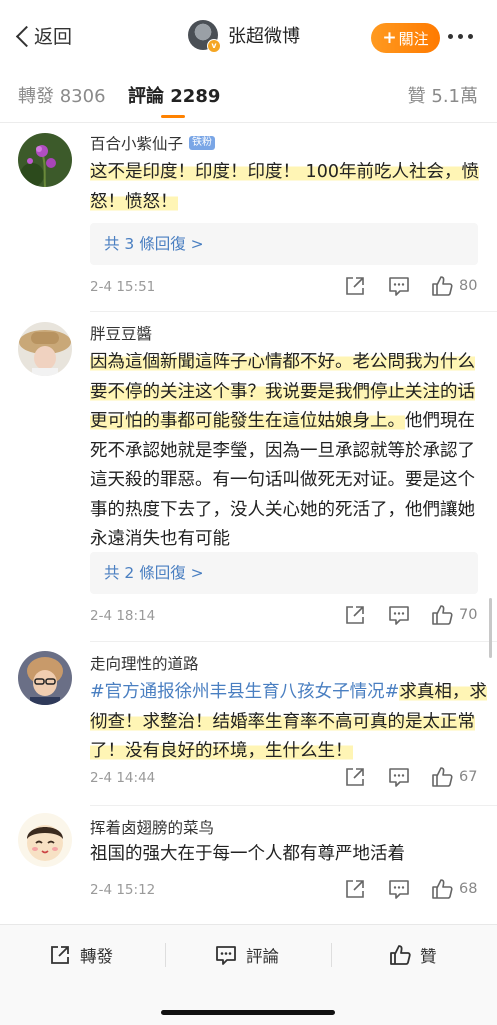 The width and height of the screenshot is (497, 1025). What do you see at coordinates (413, 955) in the screenshot?
I see `like-post-button: 贊` at bounding box center [413, 955].